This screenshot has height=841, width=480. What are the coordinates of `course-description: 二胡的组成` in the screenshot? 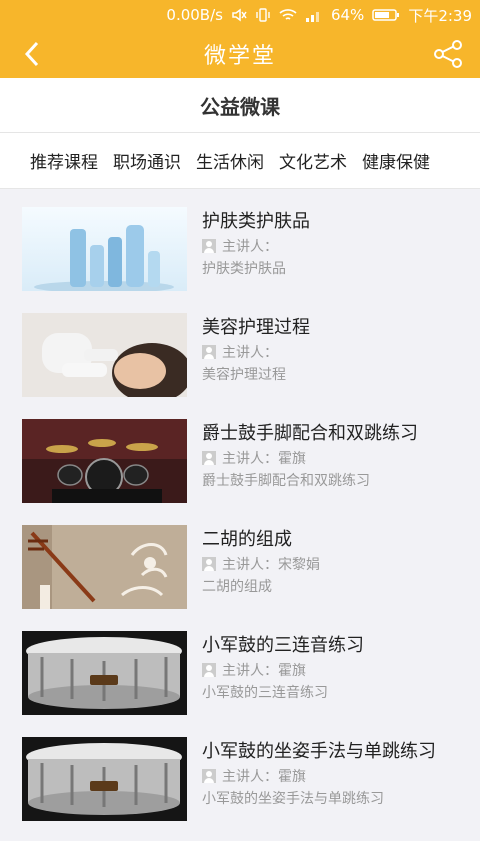 It's located at (237, 587).